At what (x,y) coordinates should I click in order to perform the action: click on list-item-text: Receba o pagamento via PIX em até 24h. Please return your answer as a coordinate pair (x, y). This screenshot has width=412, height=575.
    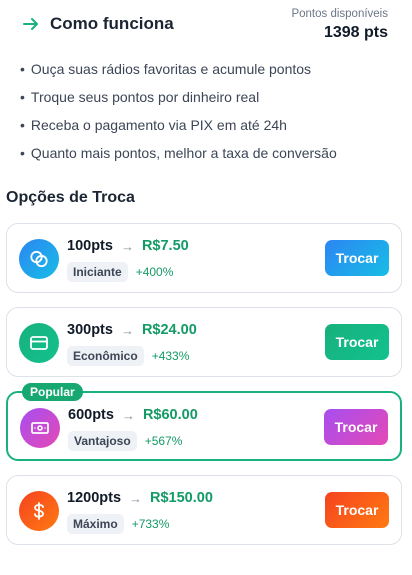
    Looking at the image, I should click on (158, 125).